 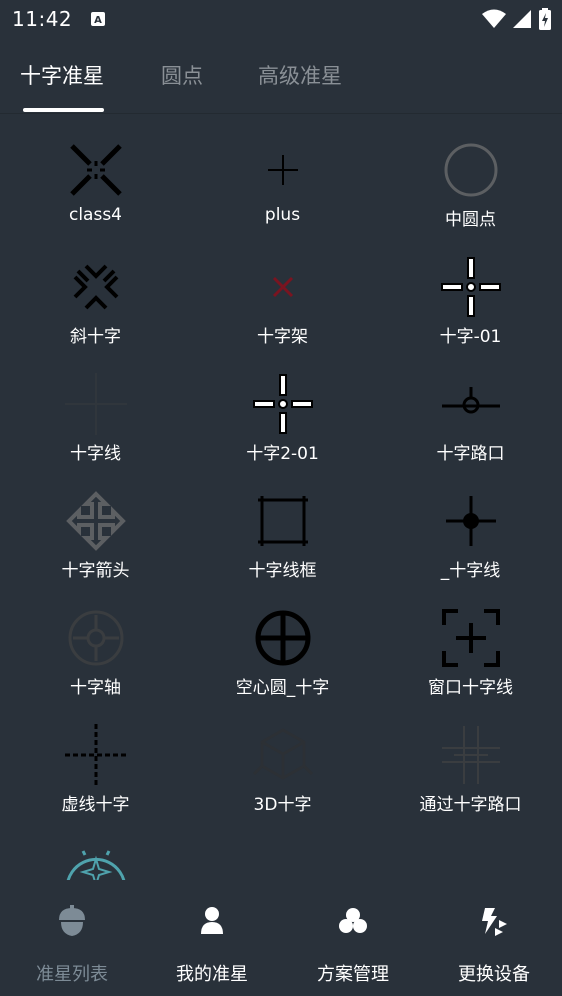 I want to click on crosshair-item: plus, so click(x=282, y=174).